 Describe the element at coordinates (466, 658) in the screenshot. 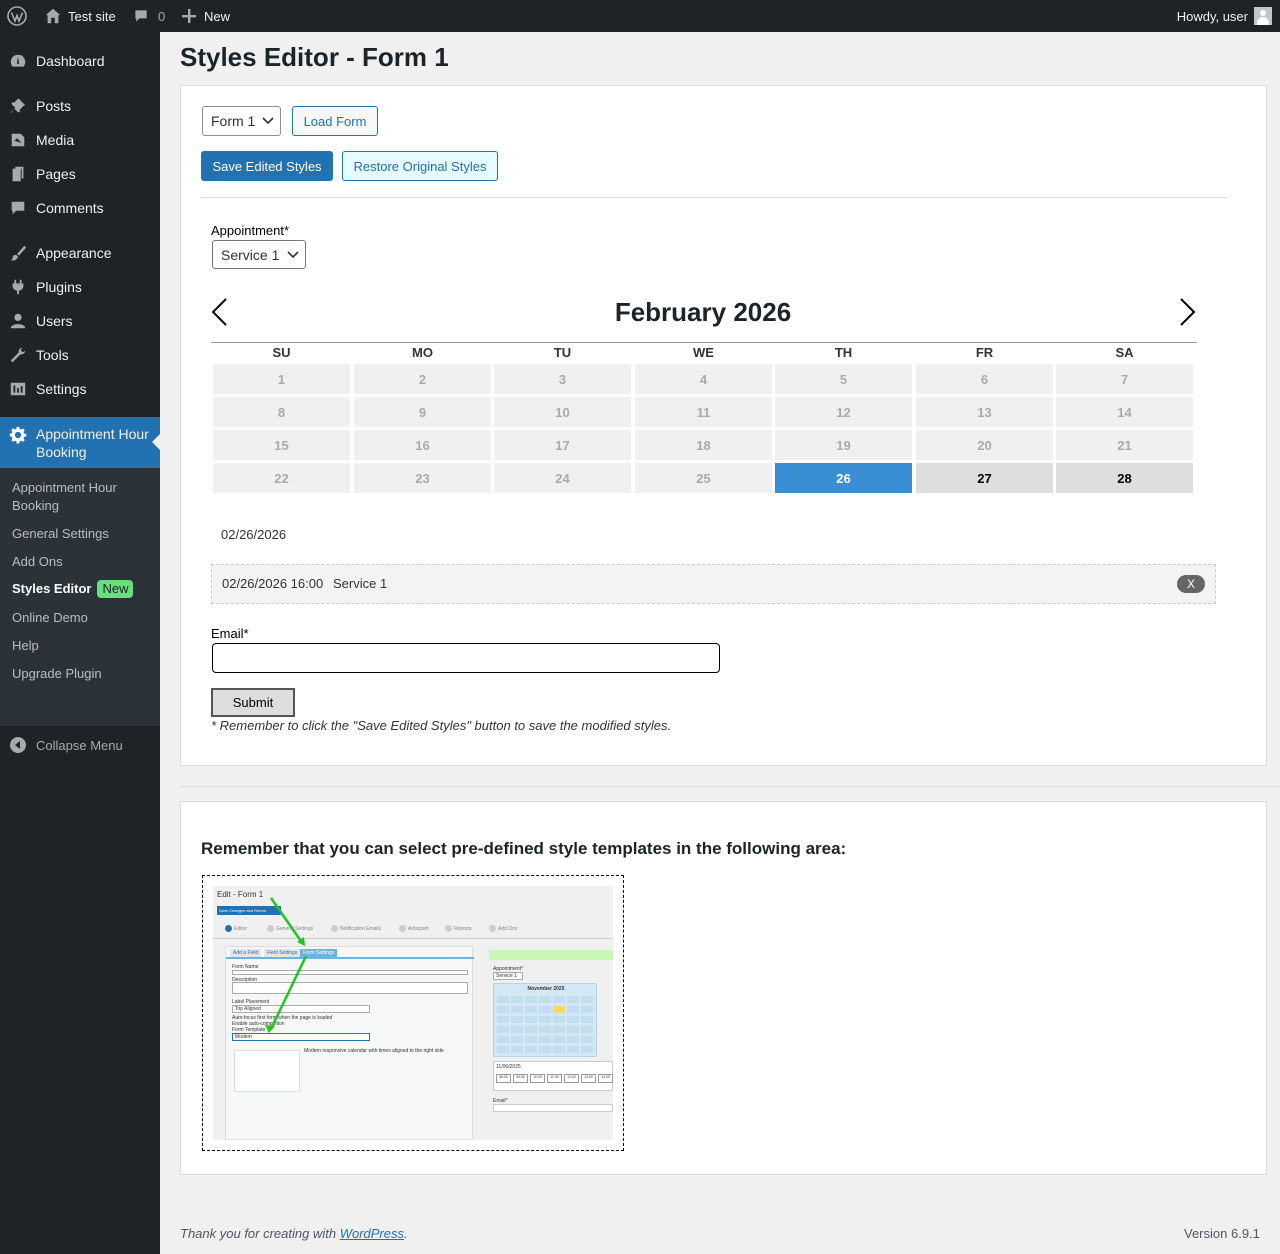

I see `email-input` at that location.